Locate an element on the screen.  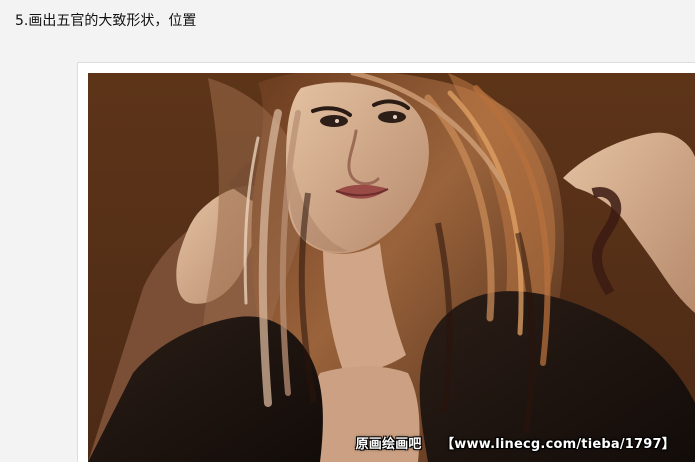
watermark-site: 原画绘画吧 is located at coordinates (388, 444).